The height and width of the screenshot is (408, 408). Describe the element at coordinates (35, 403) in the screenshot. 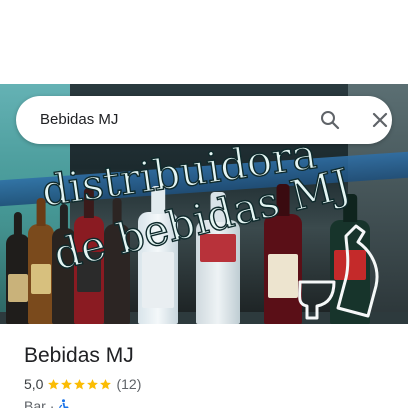

I see `place-category: Bar` at that location.